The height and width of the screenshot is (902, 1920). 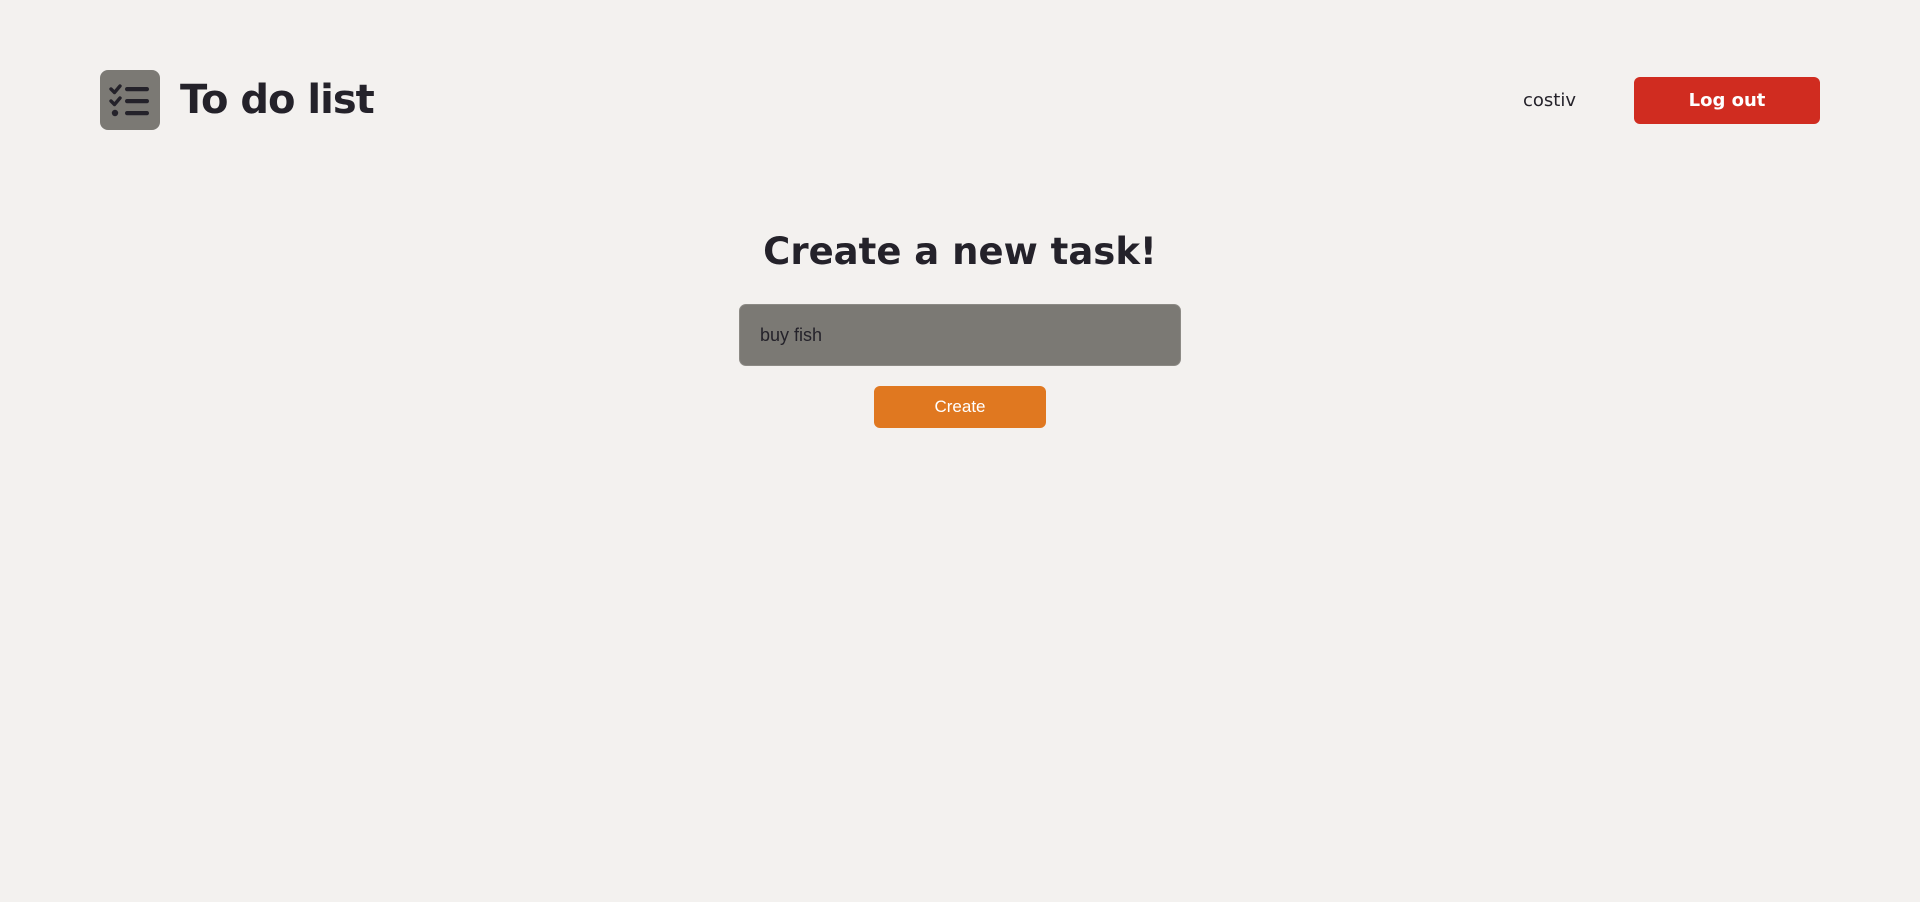 I want to click on task-input, so click(x=960, y=335).